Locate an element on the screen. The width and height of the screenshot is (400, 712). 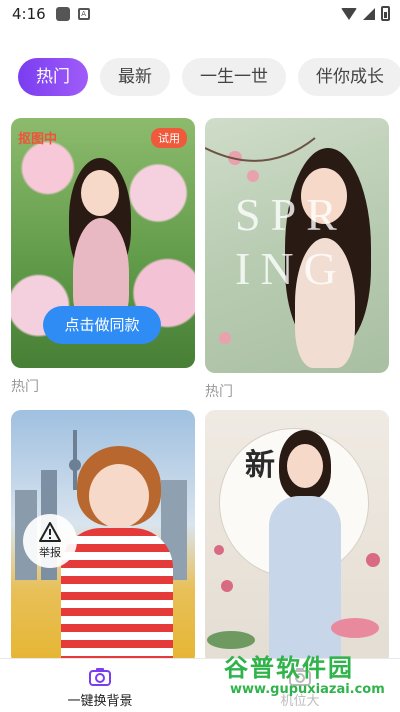
nav-one-click-background: 一键换背景 is located at coordinates (100, 685).